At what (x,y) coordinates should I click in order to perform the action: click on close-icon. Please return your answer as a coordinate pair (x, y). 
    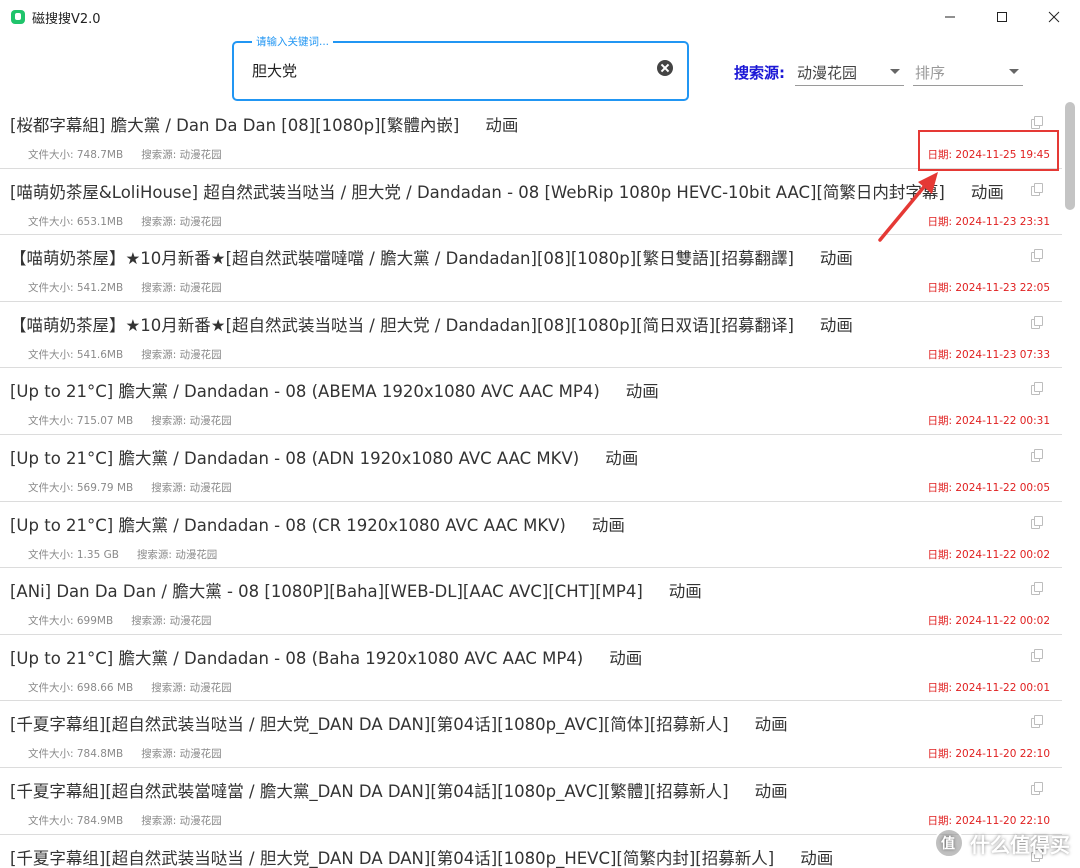
    Looking at the image, I should click on (1054, 17).